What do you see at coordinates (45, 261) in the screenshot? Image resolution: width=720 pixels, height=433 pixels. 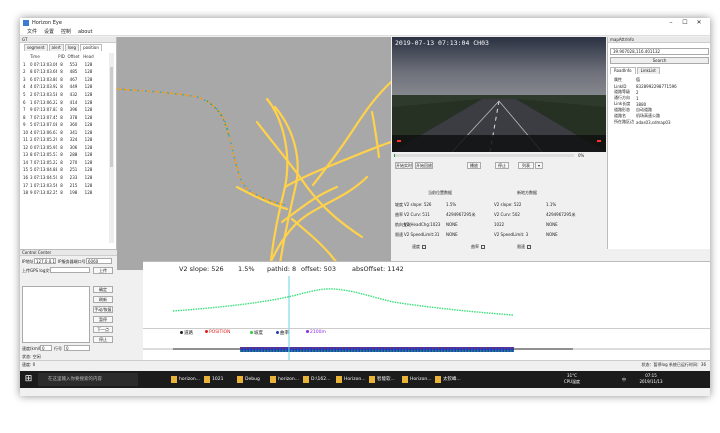 I see `ip-input: 127.0.0.1` at bounding box center [45, 261].